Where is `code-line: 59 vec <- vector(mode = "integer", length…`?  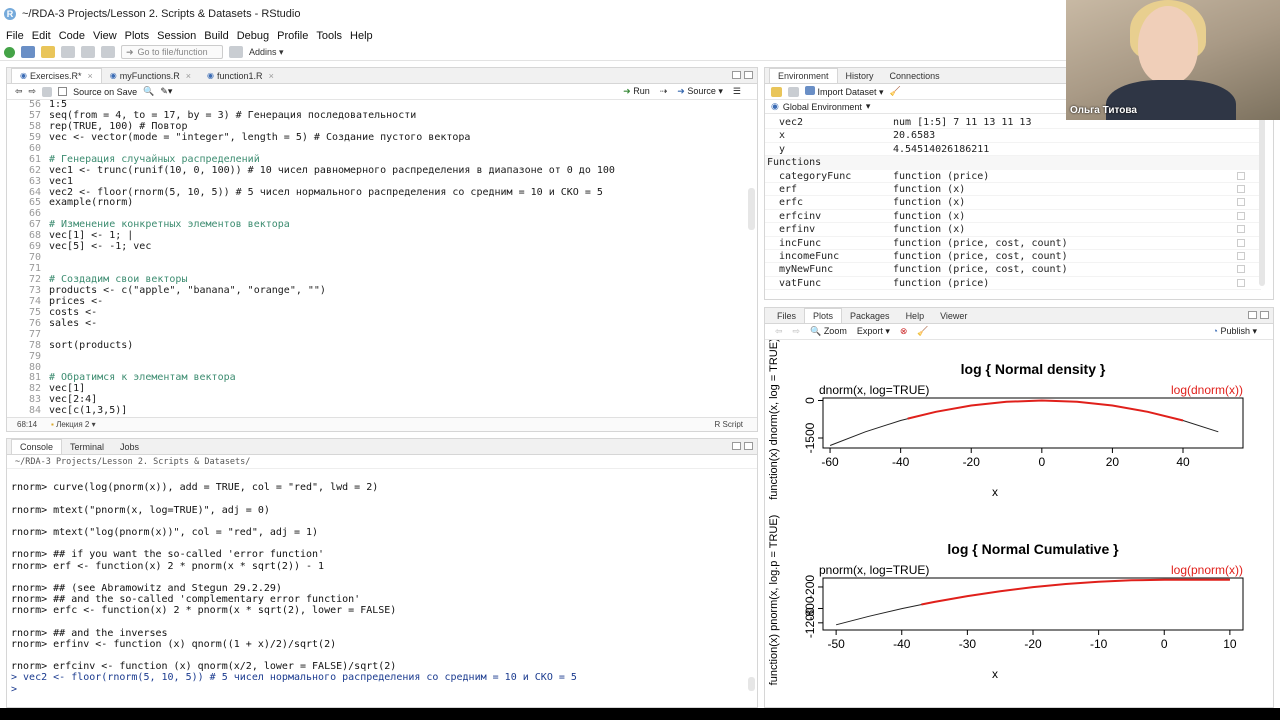
code-line: 59 vec <- vector(mode = "integer", length… is located at coordinates (377, 138).